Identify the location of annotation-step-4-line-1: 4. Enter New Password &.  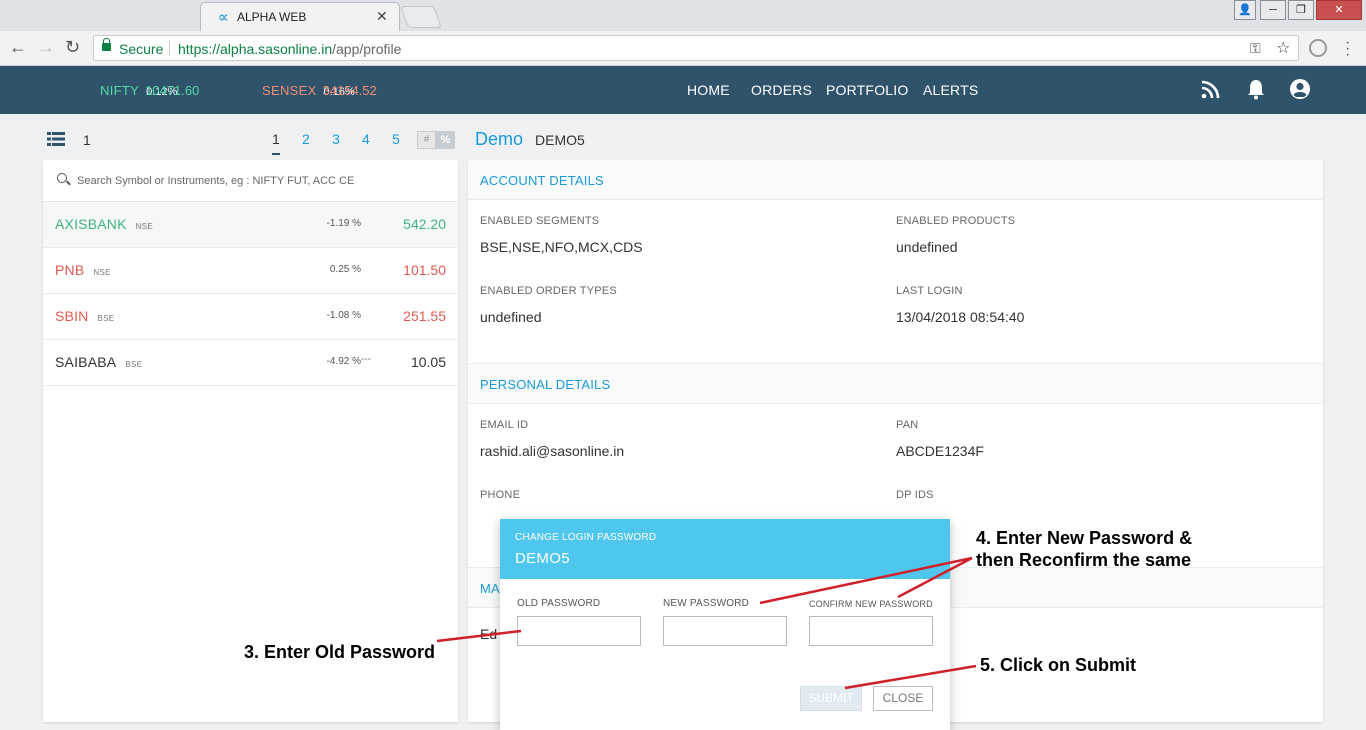
(1084, 538).